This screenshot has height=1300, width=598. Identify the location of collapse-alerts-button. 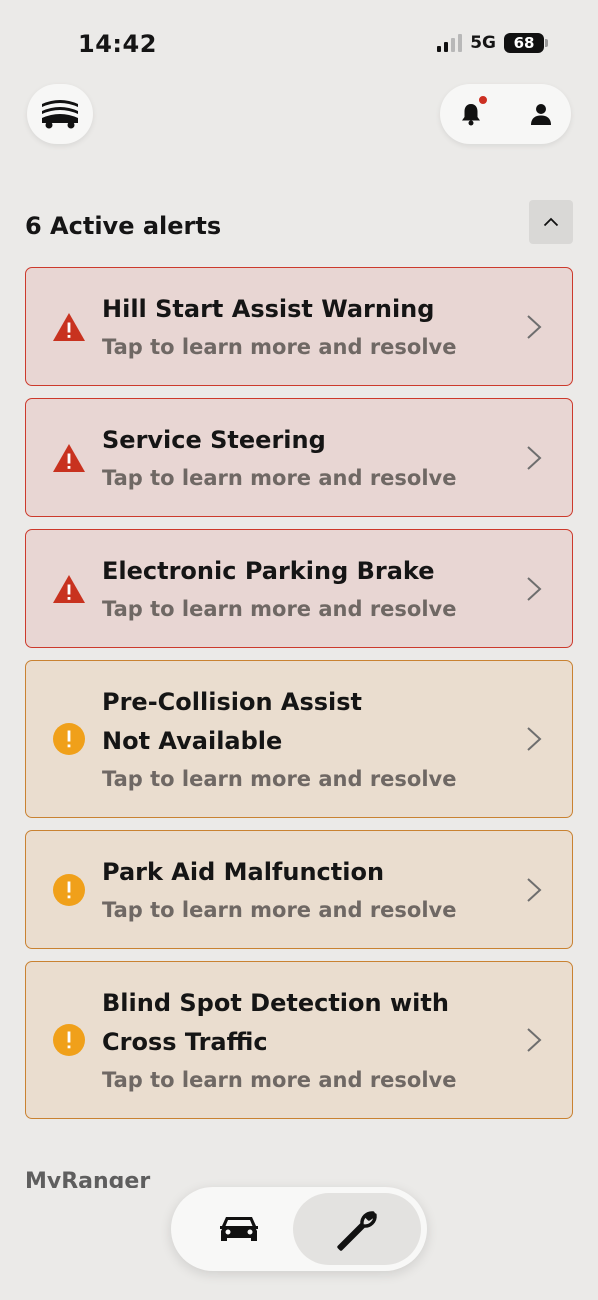
(551, 222).